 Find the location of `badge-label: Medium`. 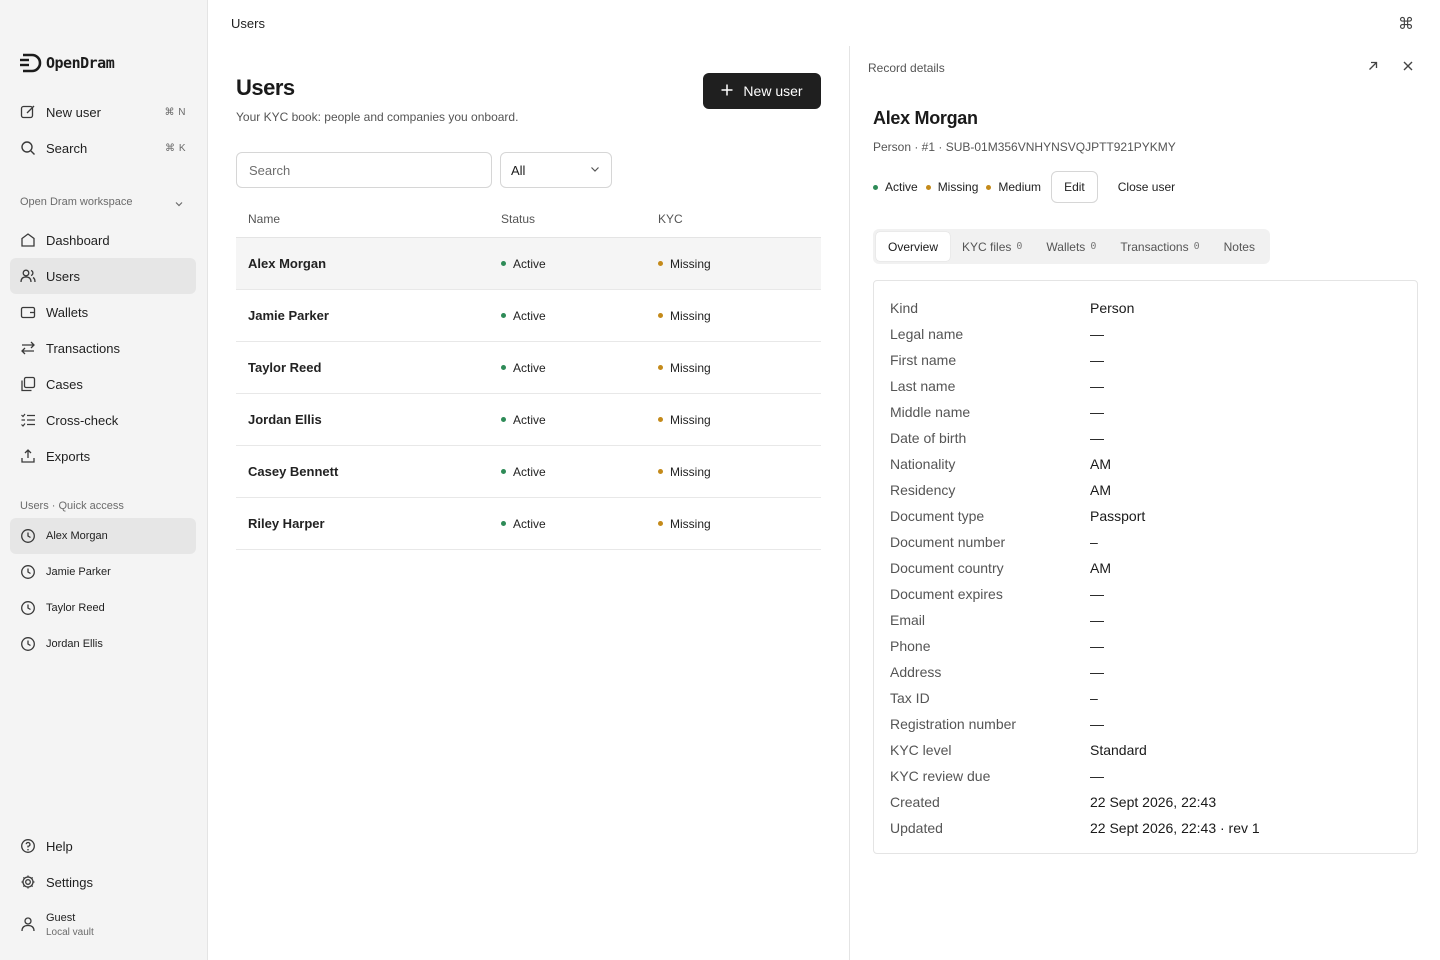

badge-label: Medium is located at coordinates (1020, 187).